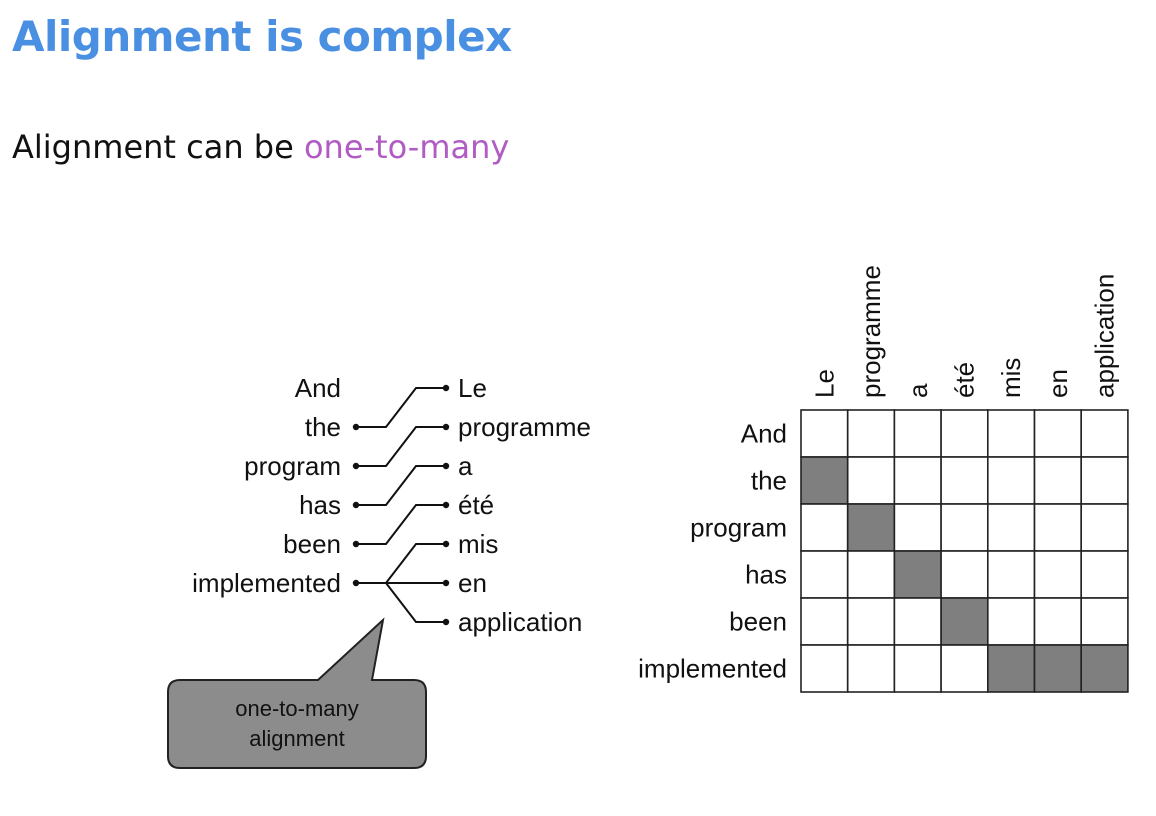 This screenshot has height=816, width=1156. Describe the element at coordinates (323, 427) in the screenshot. I see `source-word: the` at that location.